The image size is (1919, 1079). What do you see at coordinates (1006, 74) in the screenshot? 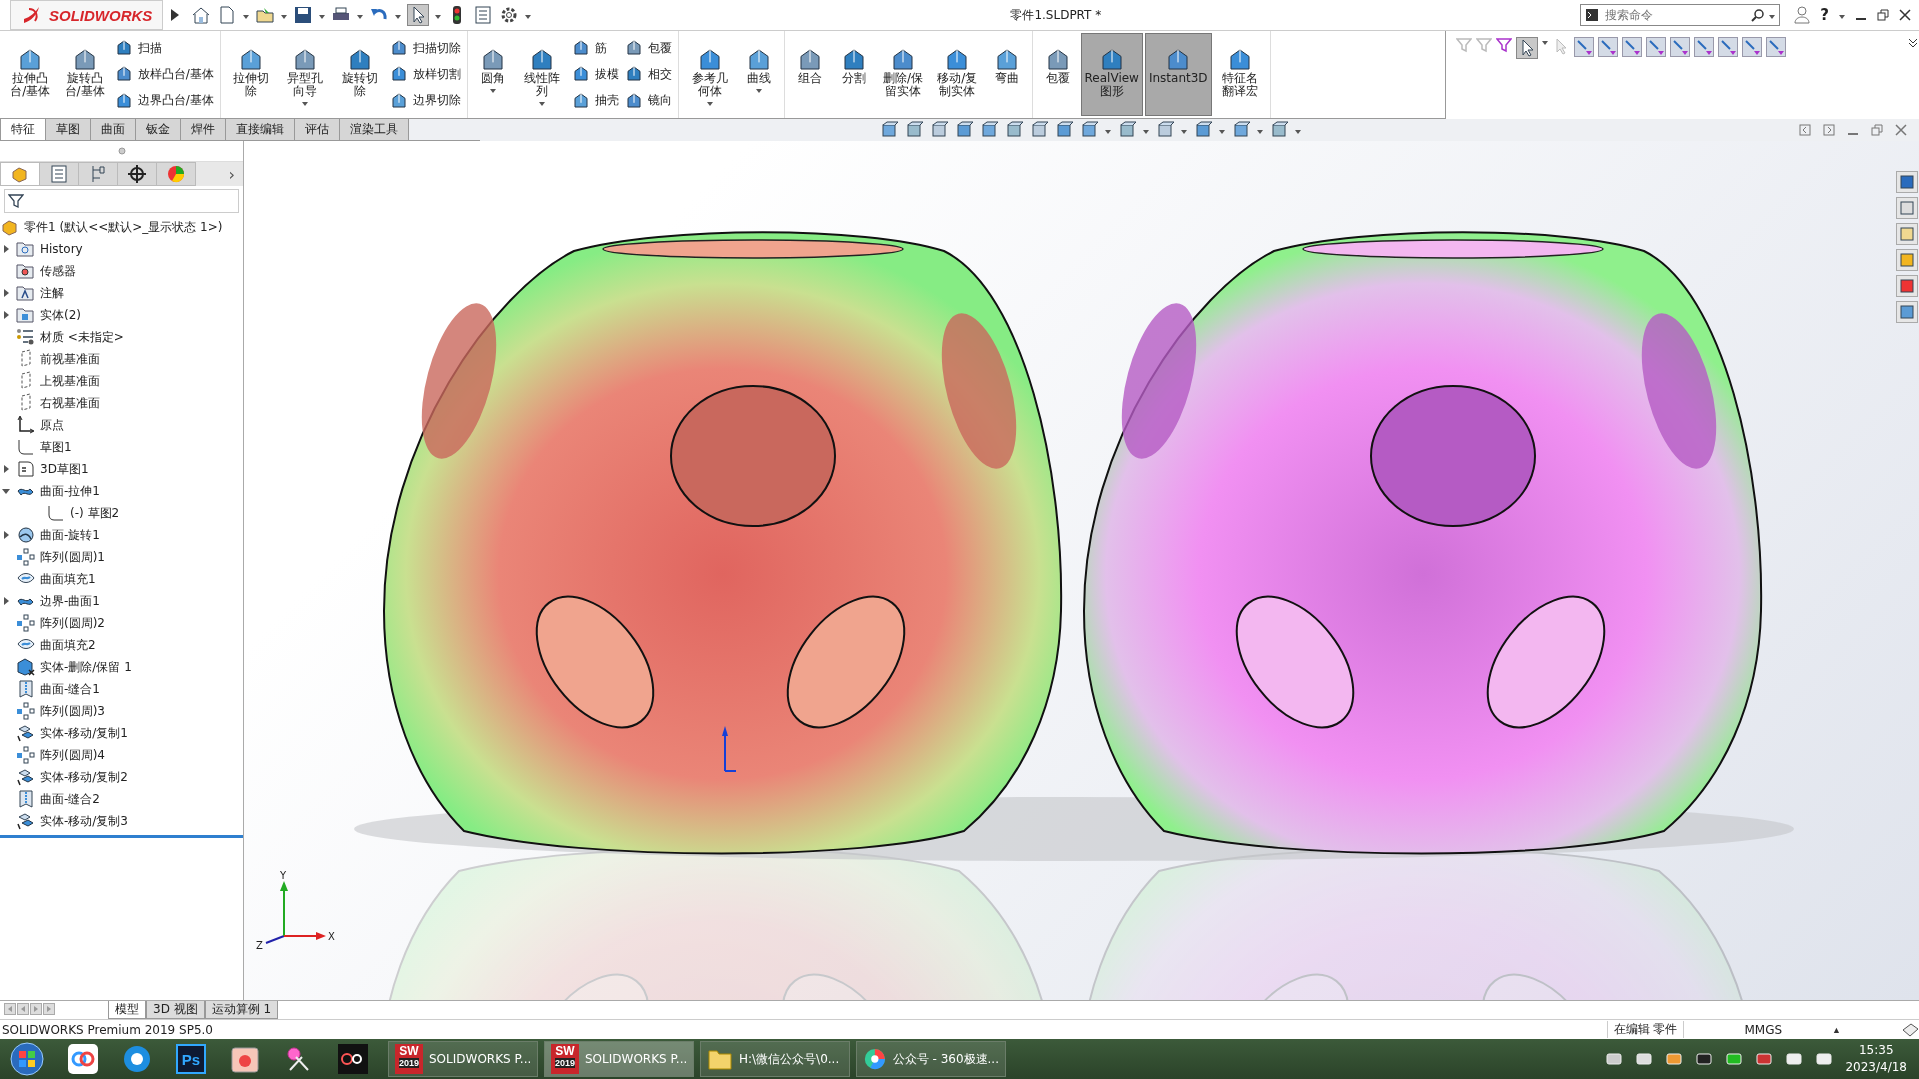
I see `ribbon-button: 弯曲` at bounding box center [1006, 74].